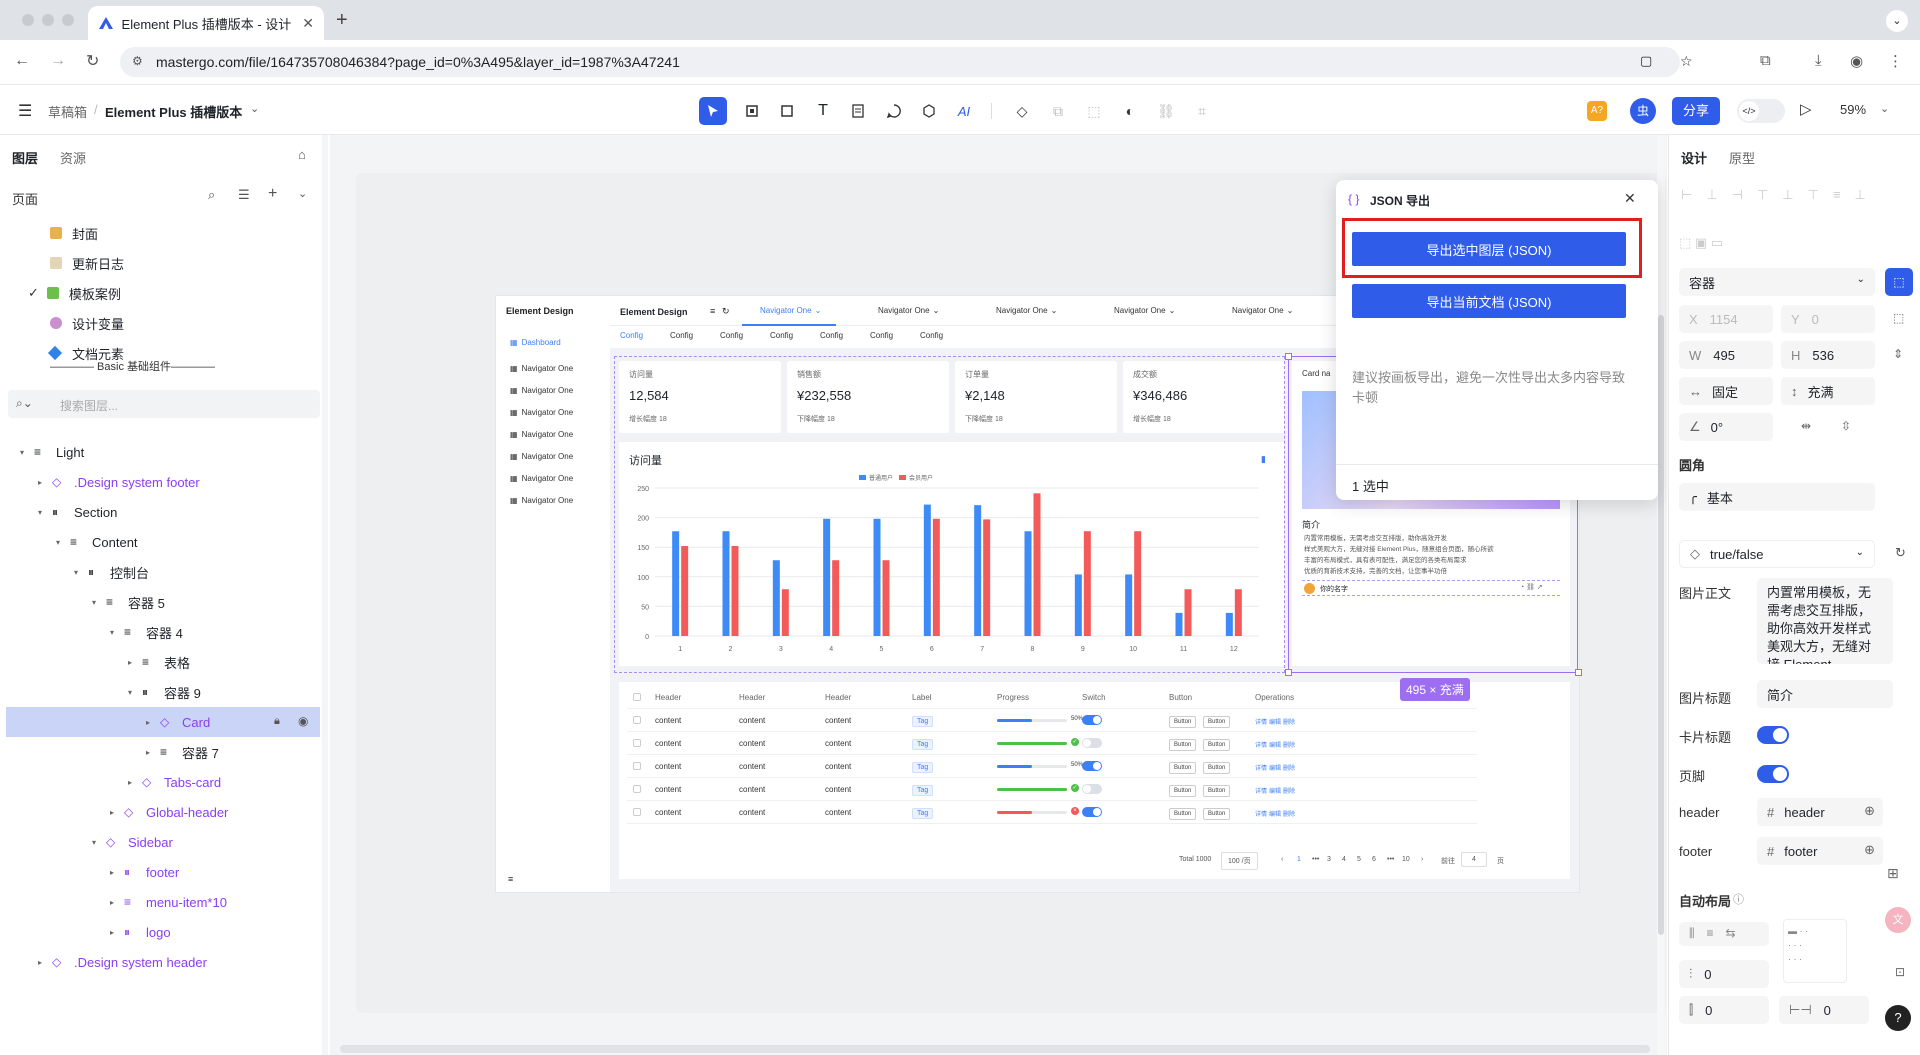 The height and width of the screenshot is (1055, 1920). What do you see at coordinates (1828, 391) in the screenshot?
I see `height-mode-select: ↕ 充满` at bounding box center [1828, 391].